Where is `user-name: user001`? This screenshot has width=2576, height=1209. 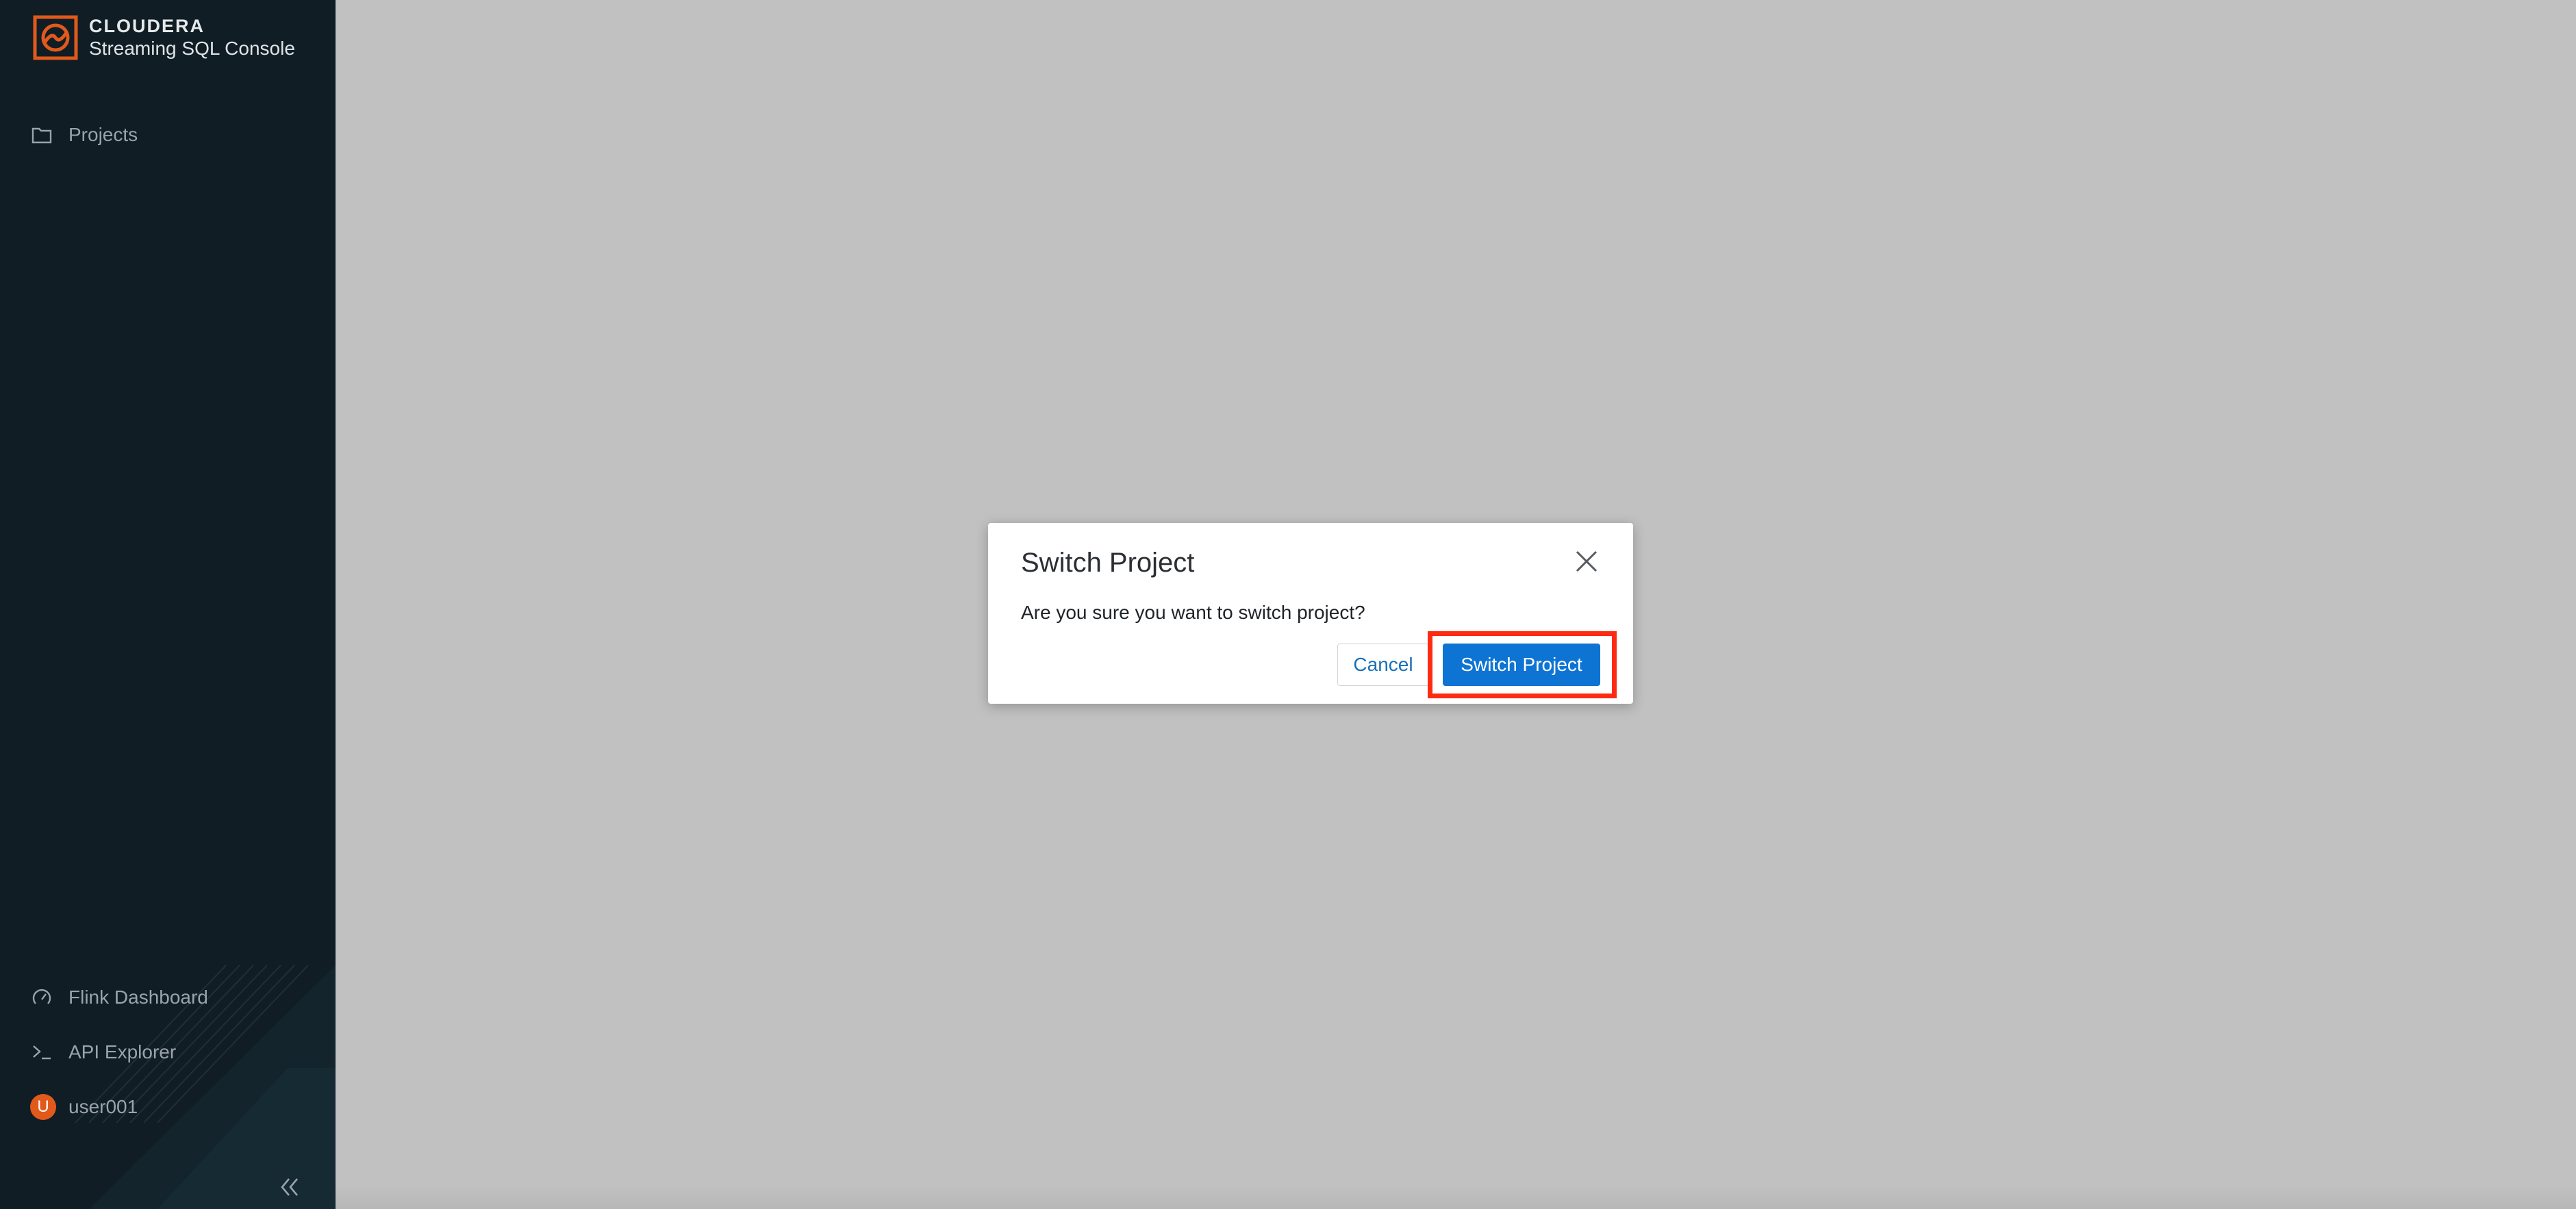
user-name: user001 is located at coordinates (103, 1106).